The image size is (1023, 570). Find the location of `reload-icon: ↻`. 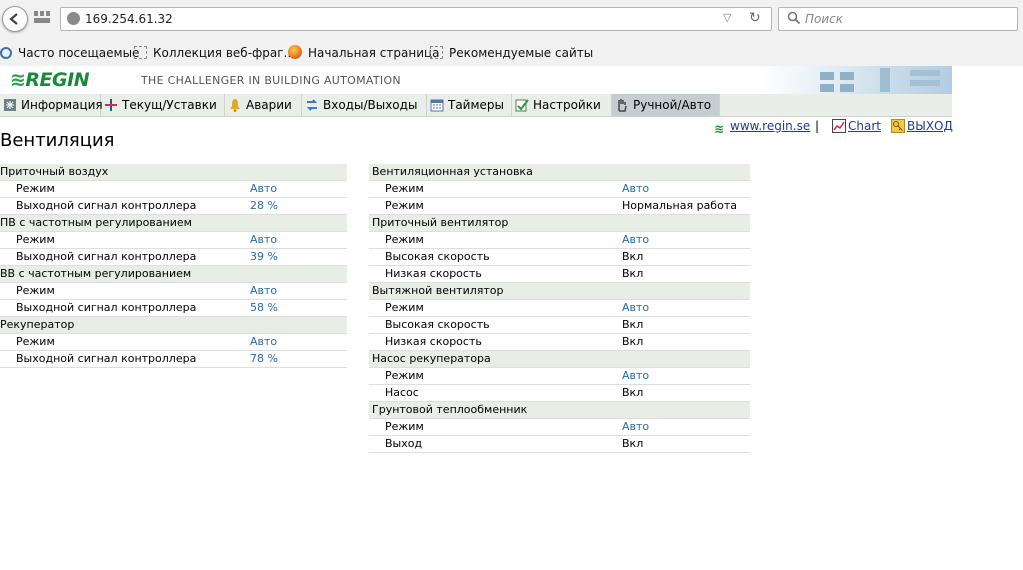

reload-icon: ↻ is located at coordinates (755, 18).